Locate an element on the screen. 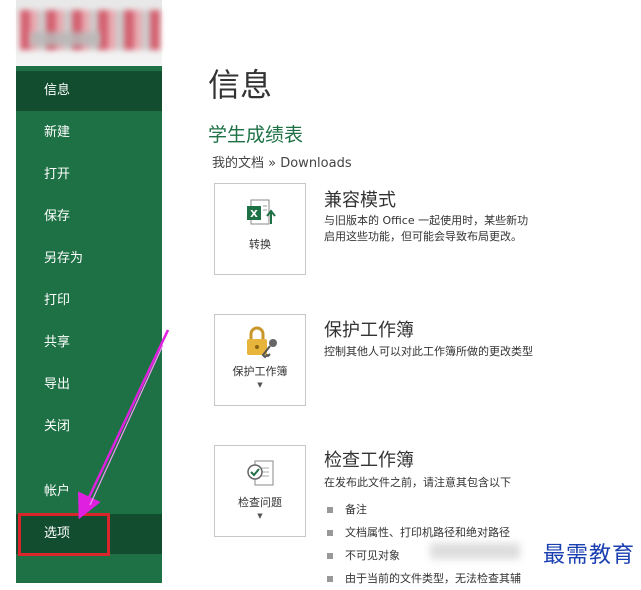 The height and width of the screenshot is (590, 641). document-check-icon is located at coordinates (260, 473).